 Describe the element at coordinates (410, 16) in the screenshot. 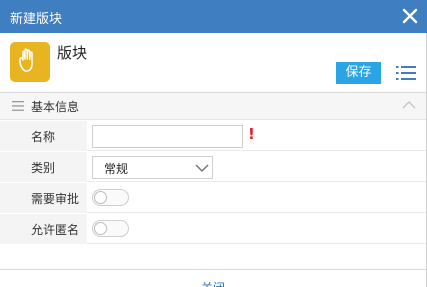

I see `close-icon` at that location.